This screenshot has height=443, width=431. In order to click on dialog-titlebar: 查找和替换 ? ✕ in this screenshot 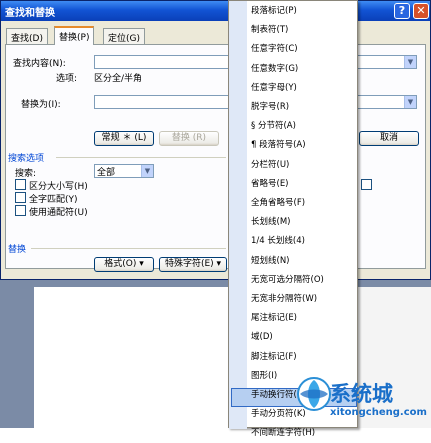, I will do `click(215, 11)`.